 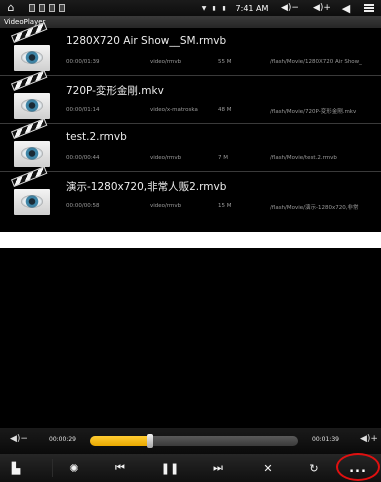 I want to click on playlist-icon: ▙, so click(x=16, y=468).